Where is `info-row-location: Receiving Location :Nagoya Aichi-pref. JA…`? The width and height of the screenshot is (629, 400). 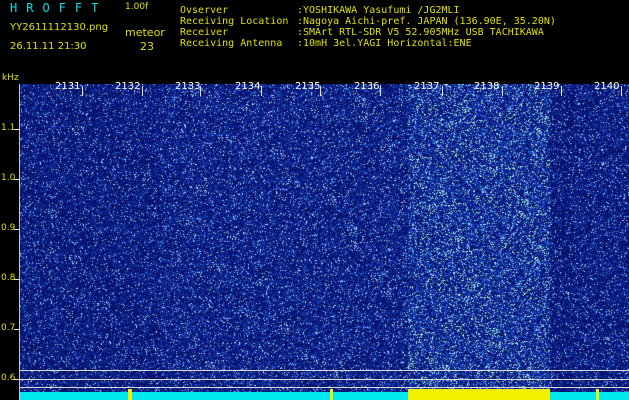
info-row-location: Receiving Location :Nagoya Aichi-pref. JA… is located at coordinates (368, 21).